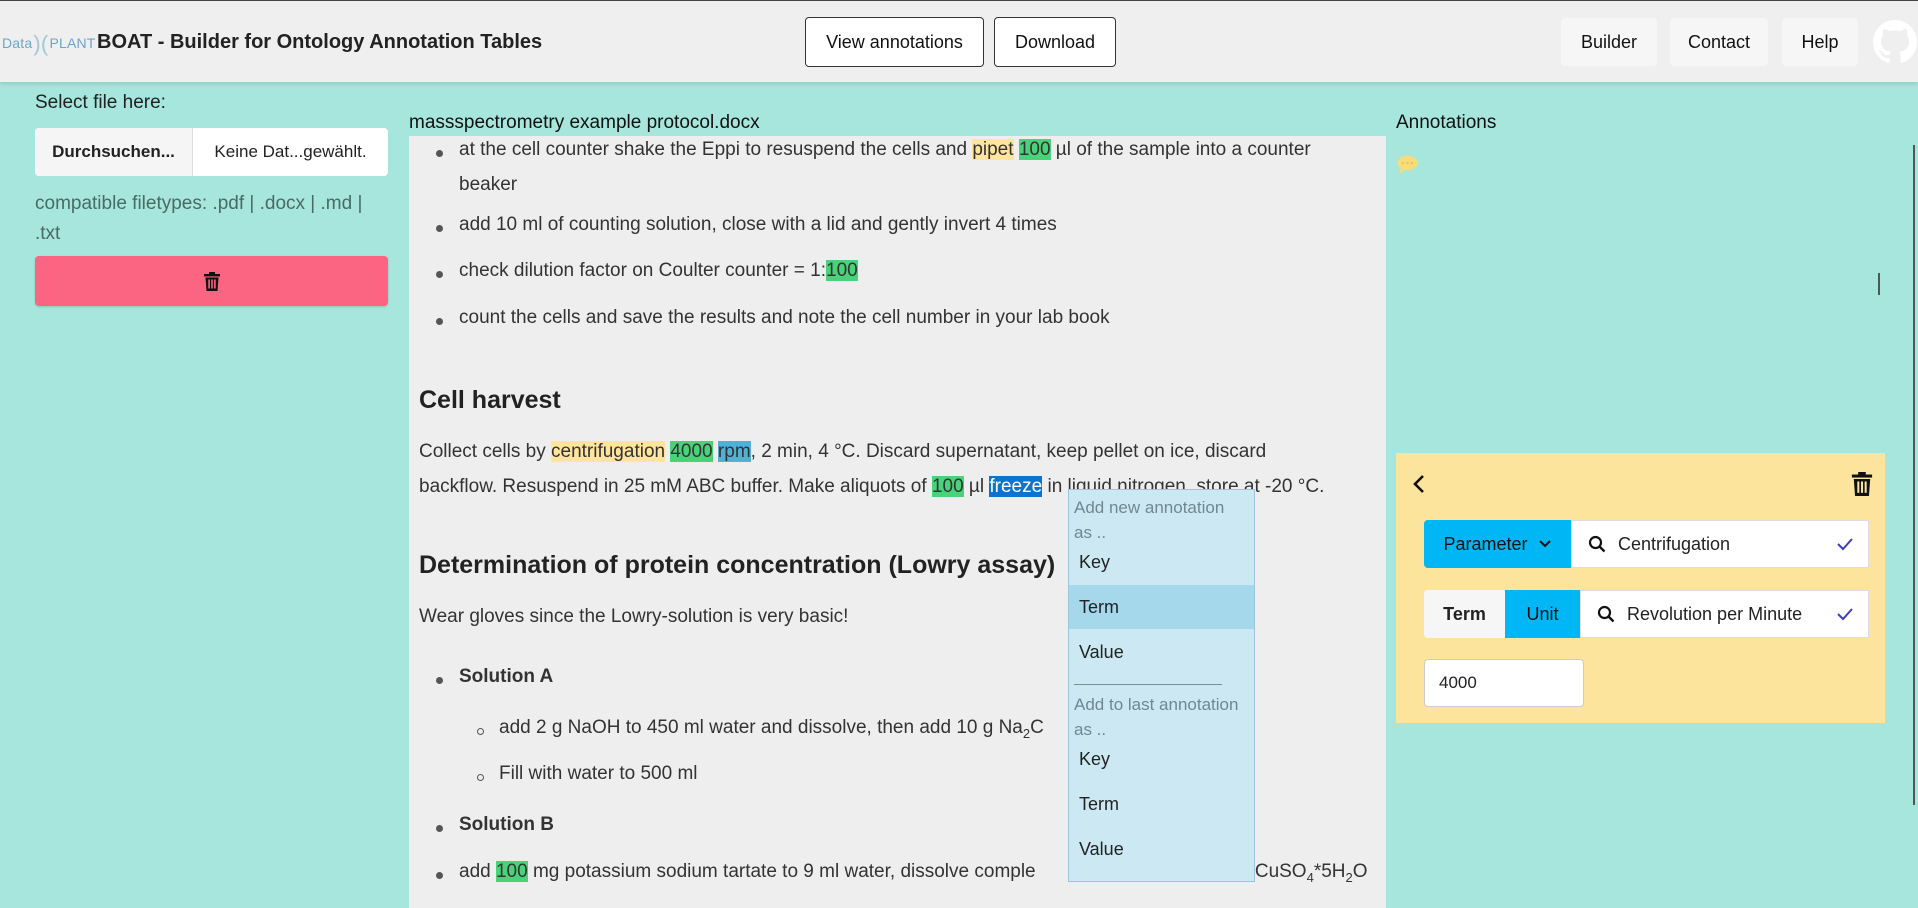 The height and width of the screenshot is (908, 1918). I want to click on page-scrollbar, so click(1914, 475).